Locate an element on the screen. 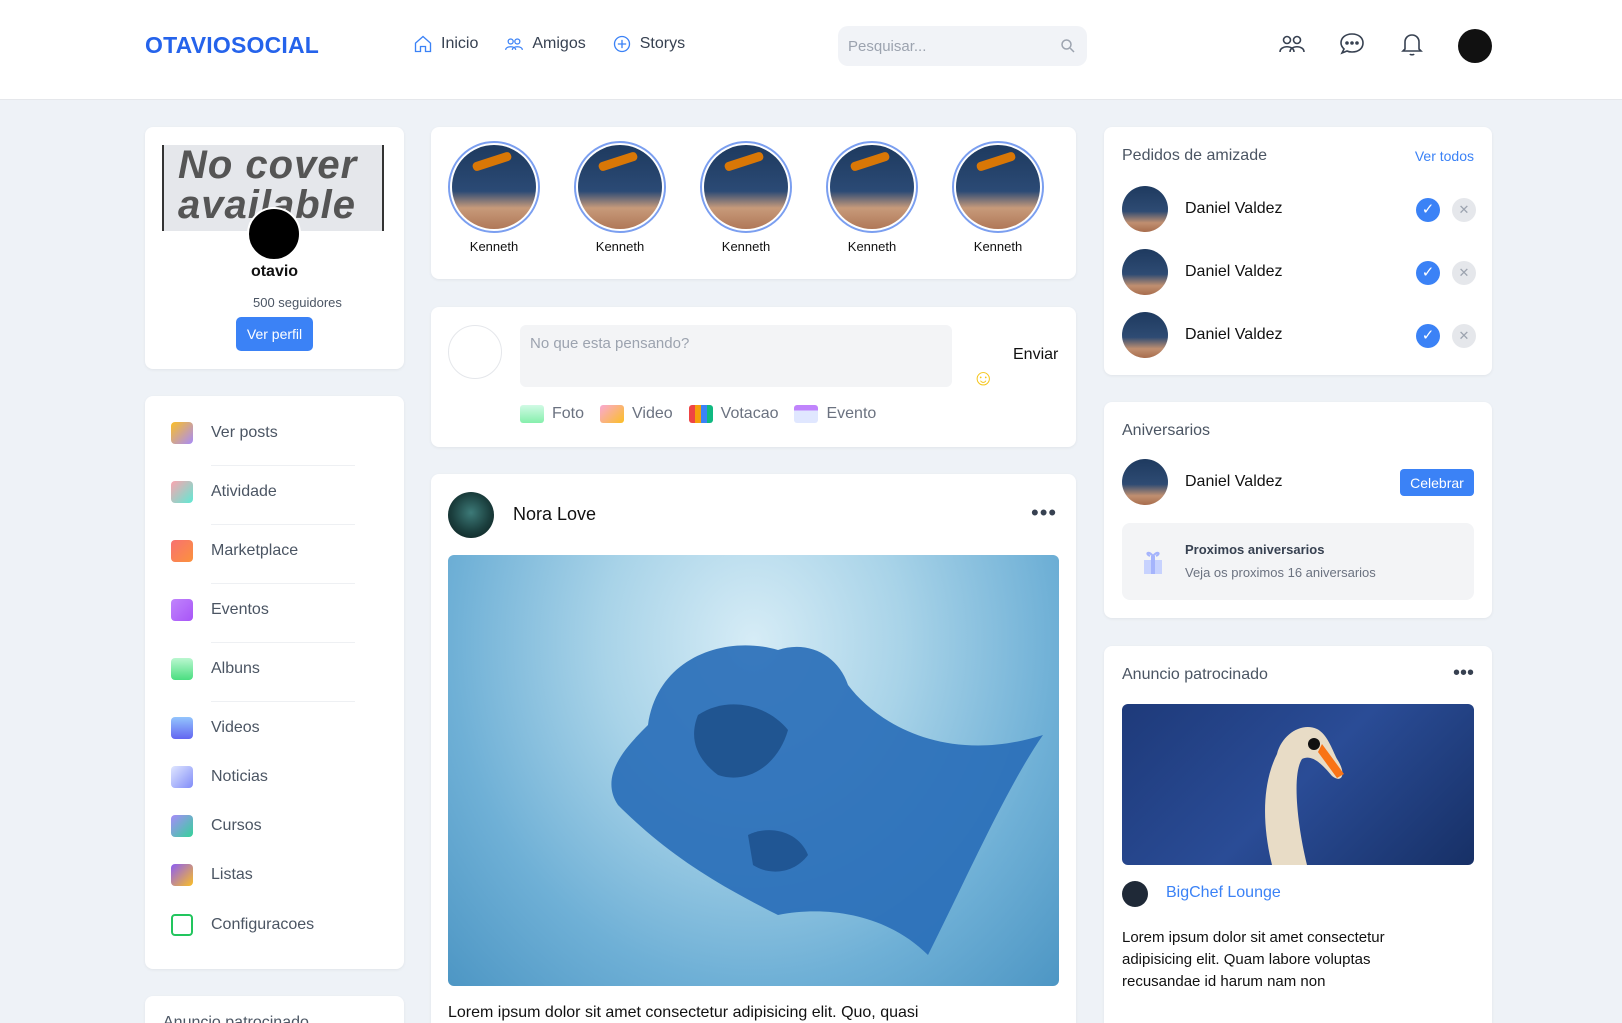 Image resolution: width=1622 pixels, height=1023 pixels. plus-circle-icon is located at coordinates (621, 44).